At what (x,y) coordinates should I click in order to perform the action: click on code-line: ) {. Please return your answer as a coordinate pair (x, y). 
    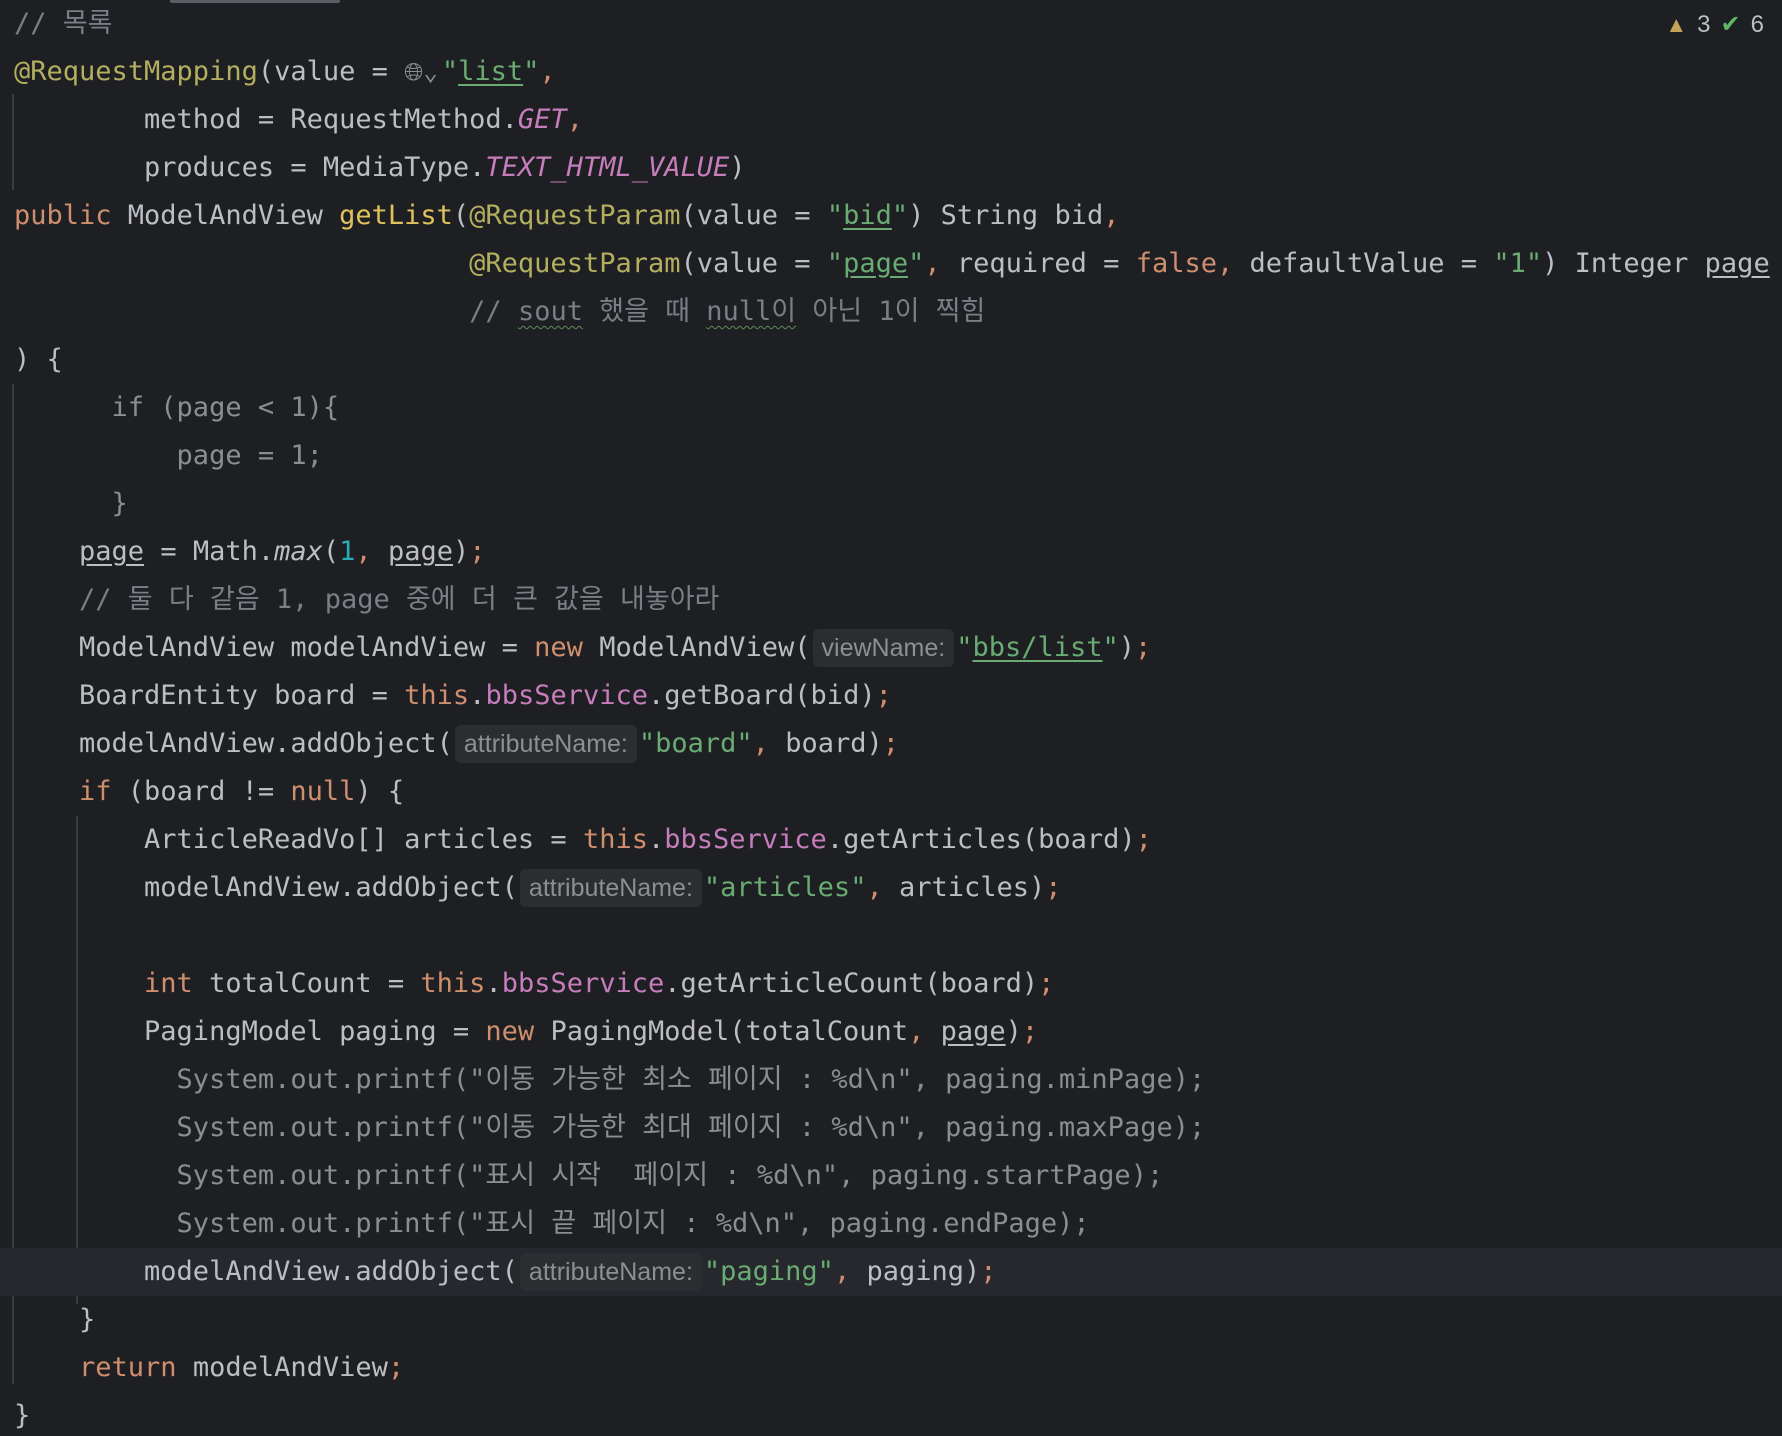
    Looking at the image, I should click on (891, 360).